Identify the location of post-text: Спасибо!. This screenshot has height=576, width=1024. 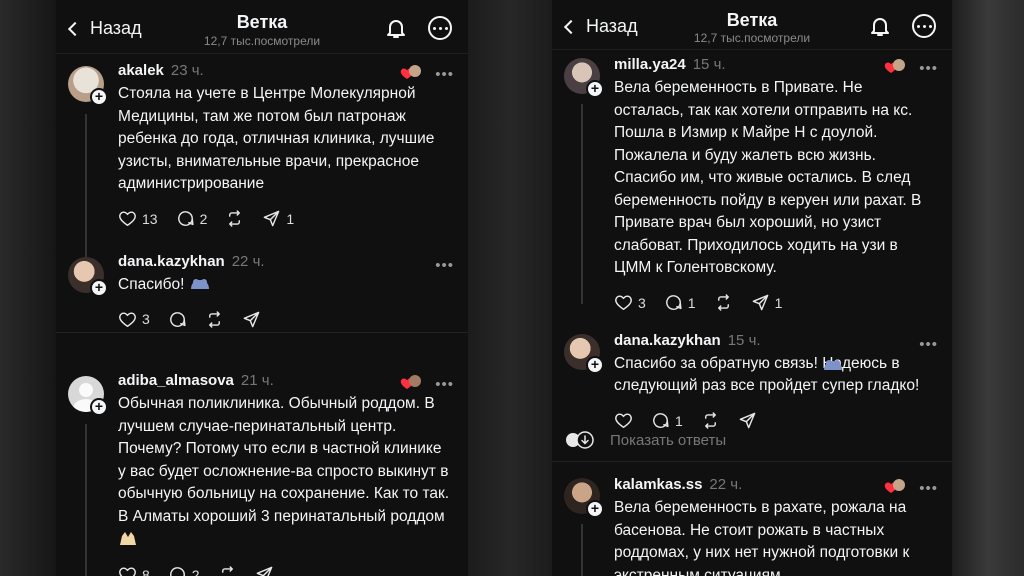
(285, 285).